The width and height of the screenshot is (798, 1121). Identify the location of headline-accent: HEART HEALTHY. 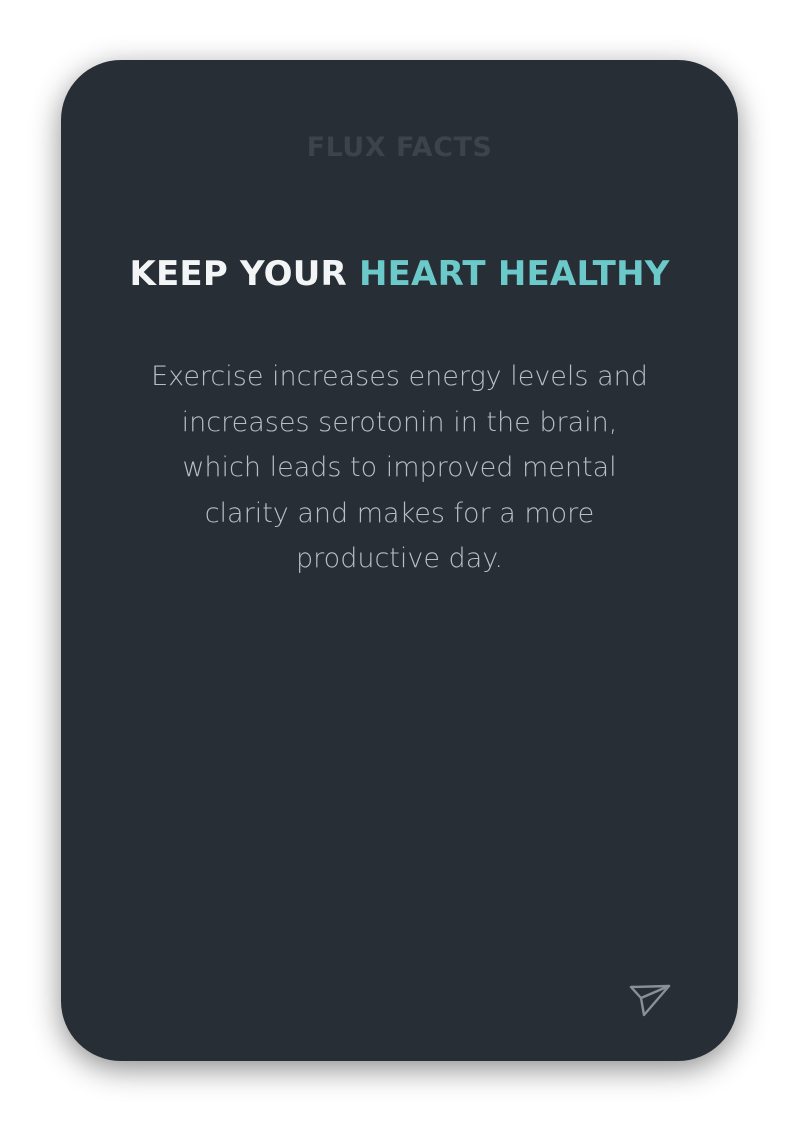
(514, 274).